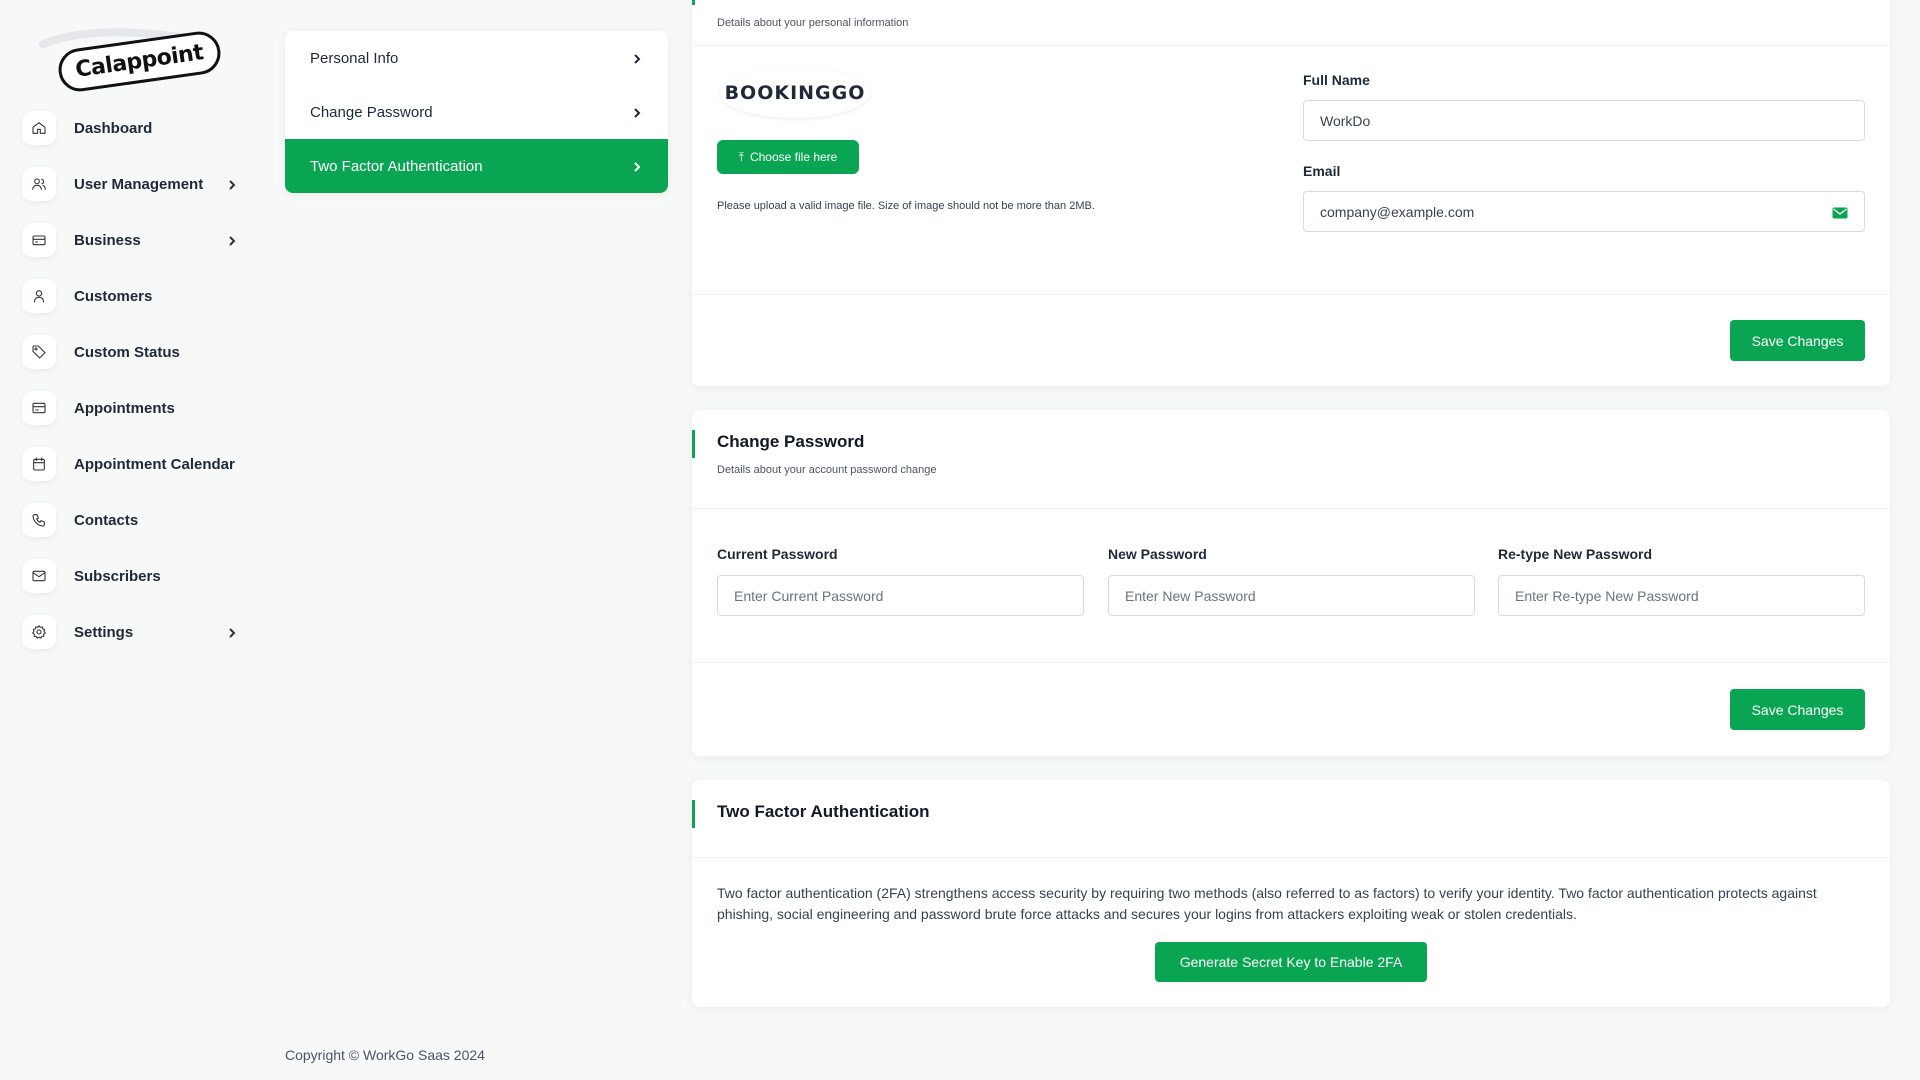 The width and height of the screenshot is (1920, 1080). Describe the element at coordinates (154, 464) in the screenshot. I see `sidebar-item-label: Appointment Calendar` at that location.